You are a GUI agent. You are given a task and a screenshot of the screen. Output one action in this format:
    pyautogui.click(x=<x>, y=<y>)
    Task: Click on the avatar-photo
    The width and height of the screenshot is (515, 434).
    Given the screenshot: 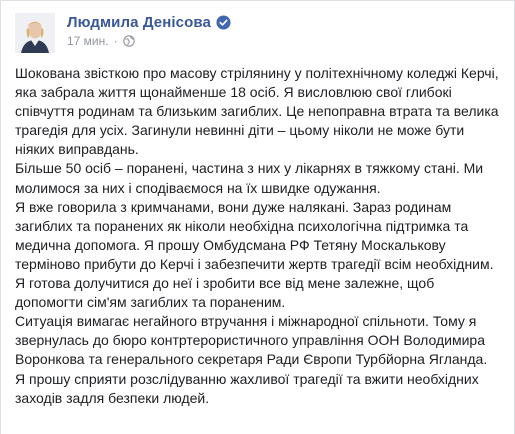 What is the action you would take?
    pyautogui.click(x=35, y=33)
    